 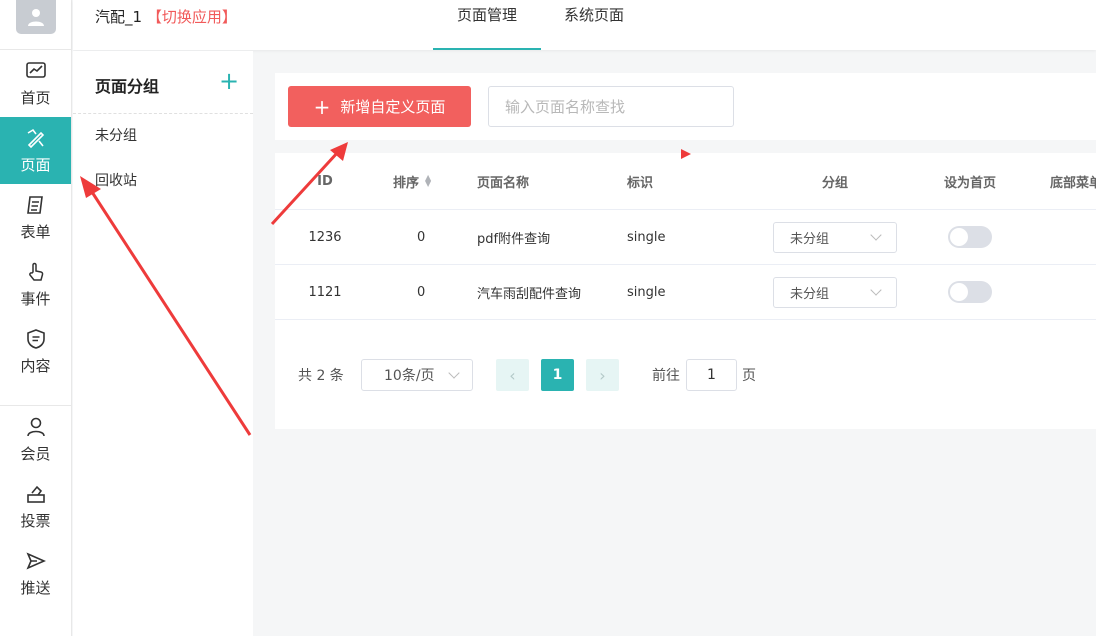 I want to click on cell-id: 1121, so click(x=325, y=292).